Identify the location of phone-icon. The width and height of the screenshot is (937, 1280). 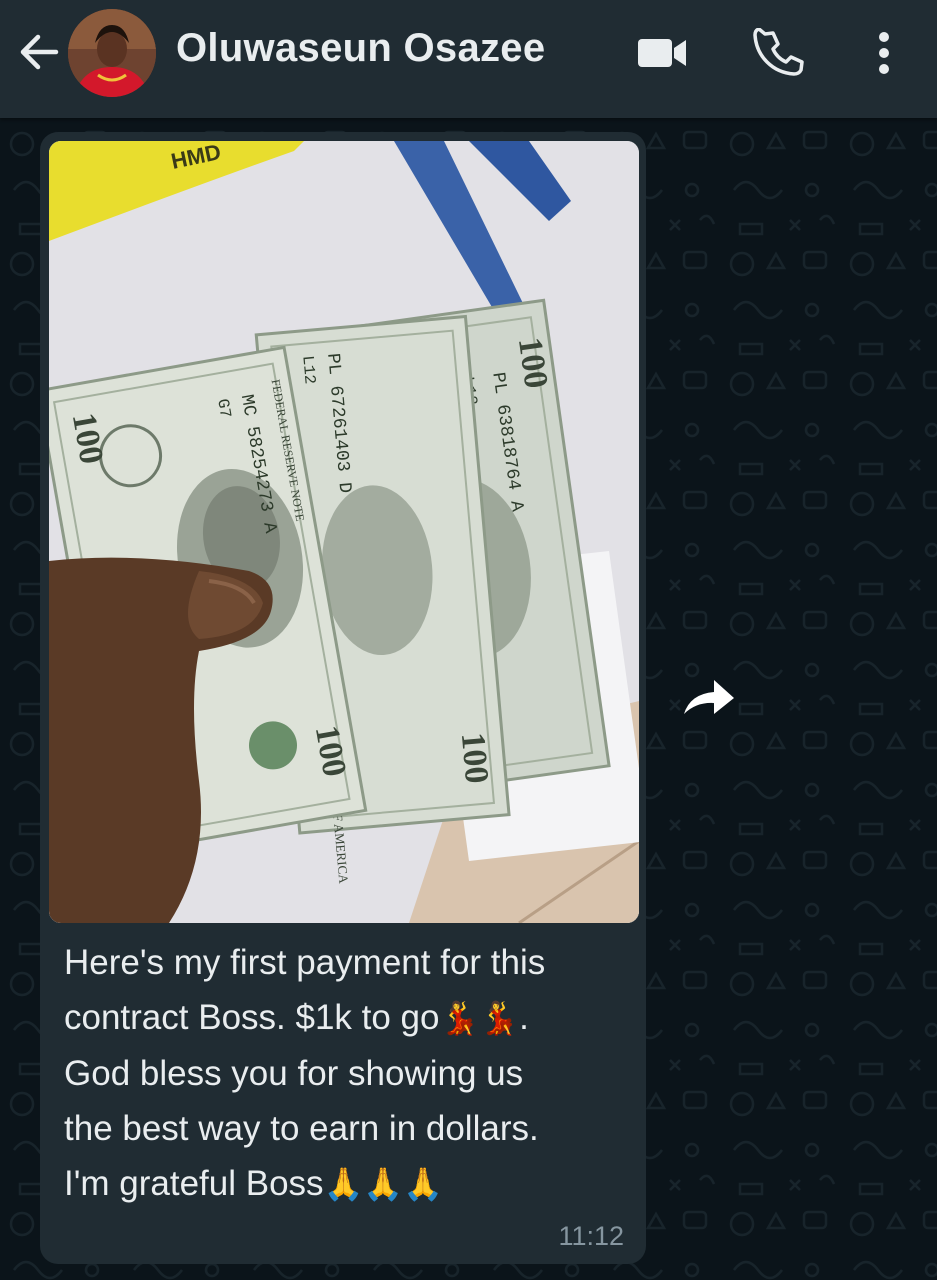
(778, 51).